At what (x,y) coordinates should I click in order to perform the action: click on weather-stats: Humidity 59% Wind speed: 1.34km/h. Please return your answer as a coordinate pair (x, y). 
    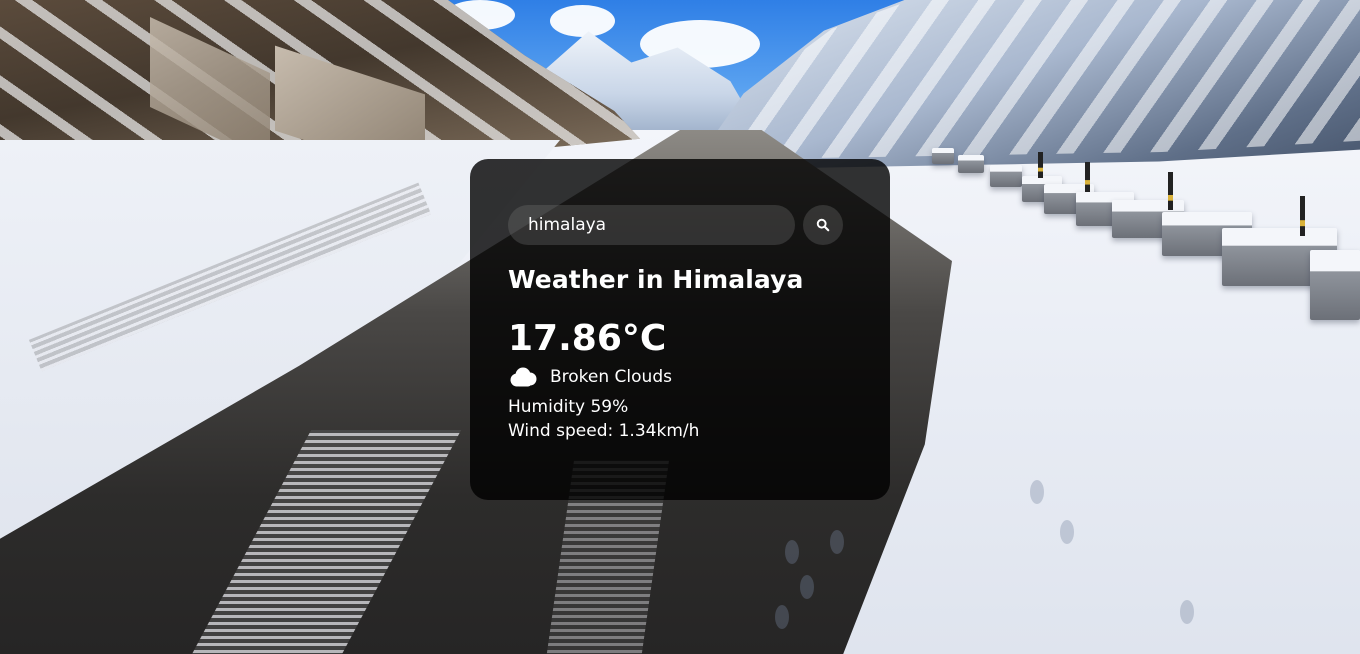
    Looking at the image, I should click on (680, 419).